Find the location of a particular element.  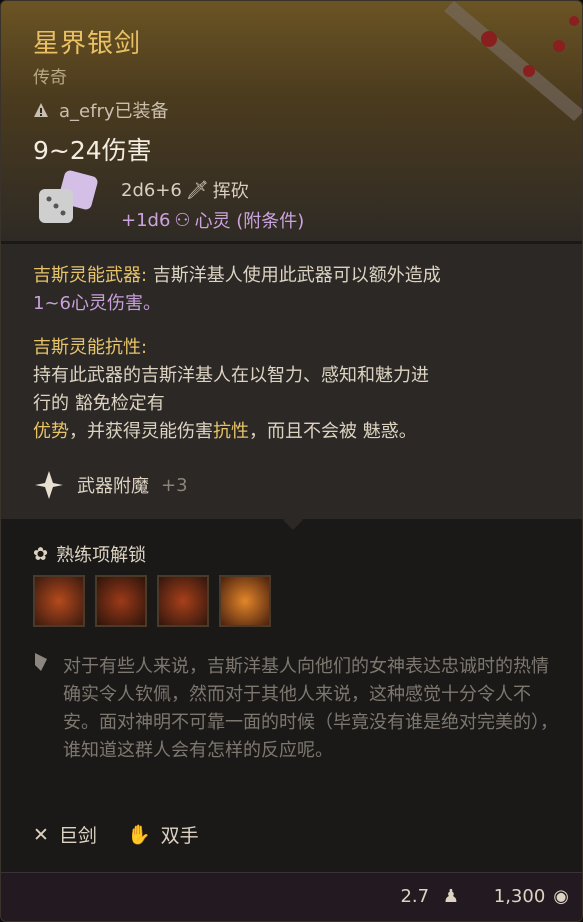

warning-icon is located at coordinates (41, 110).